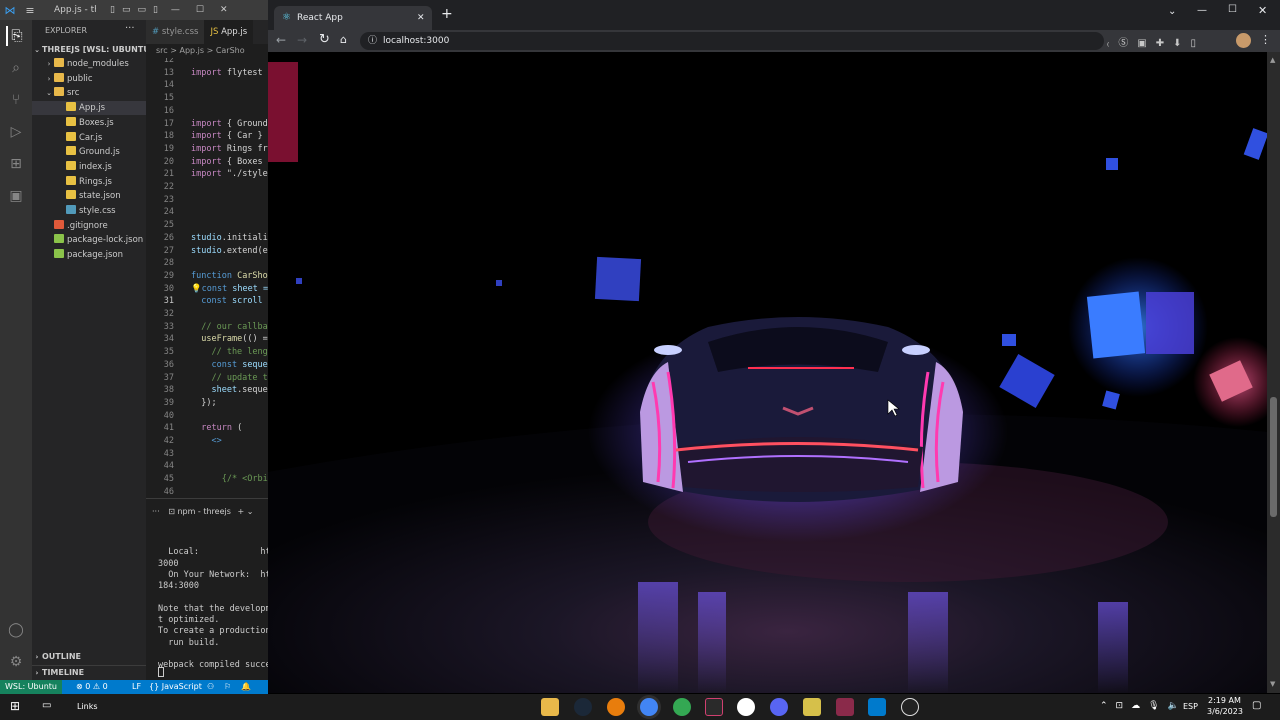  I want to click on profile-avatar, so click(1243, 40).